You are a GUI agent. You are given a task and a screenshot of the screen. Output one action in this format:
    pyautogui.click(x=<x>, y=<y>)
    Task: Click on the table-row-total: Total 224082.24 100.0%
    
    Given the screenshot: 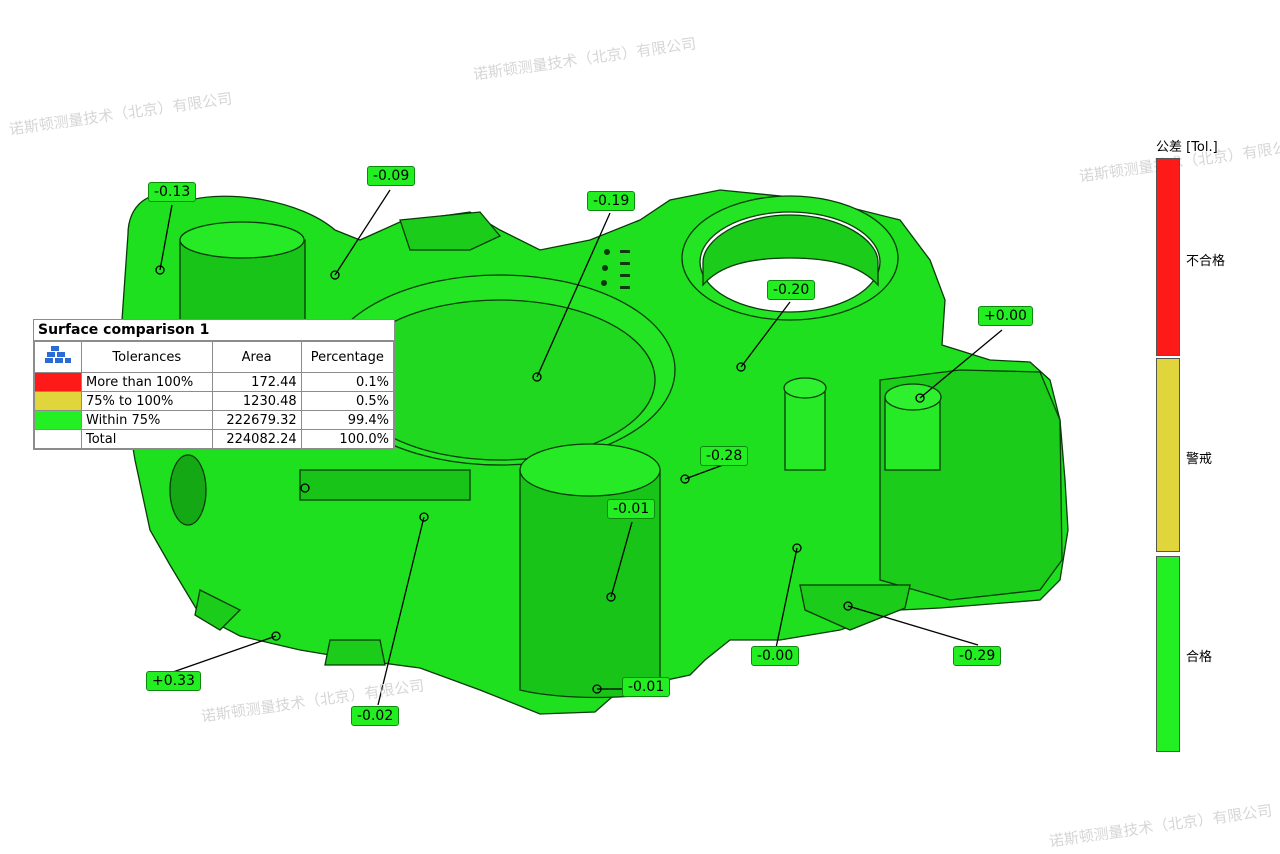 What is the action you would take?
    pyautogui.click(x=214, y=439)
    